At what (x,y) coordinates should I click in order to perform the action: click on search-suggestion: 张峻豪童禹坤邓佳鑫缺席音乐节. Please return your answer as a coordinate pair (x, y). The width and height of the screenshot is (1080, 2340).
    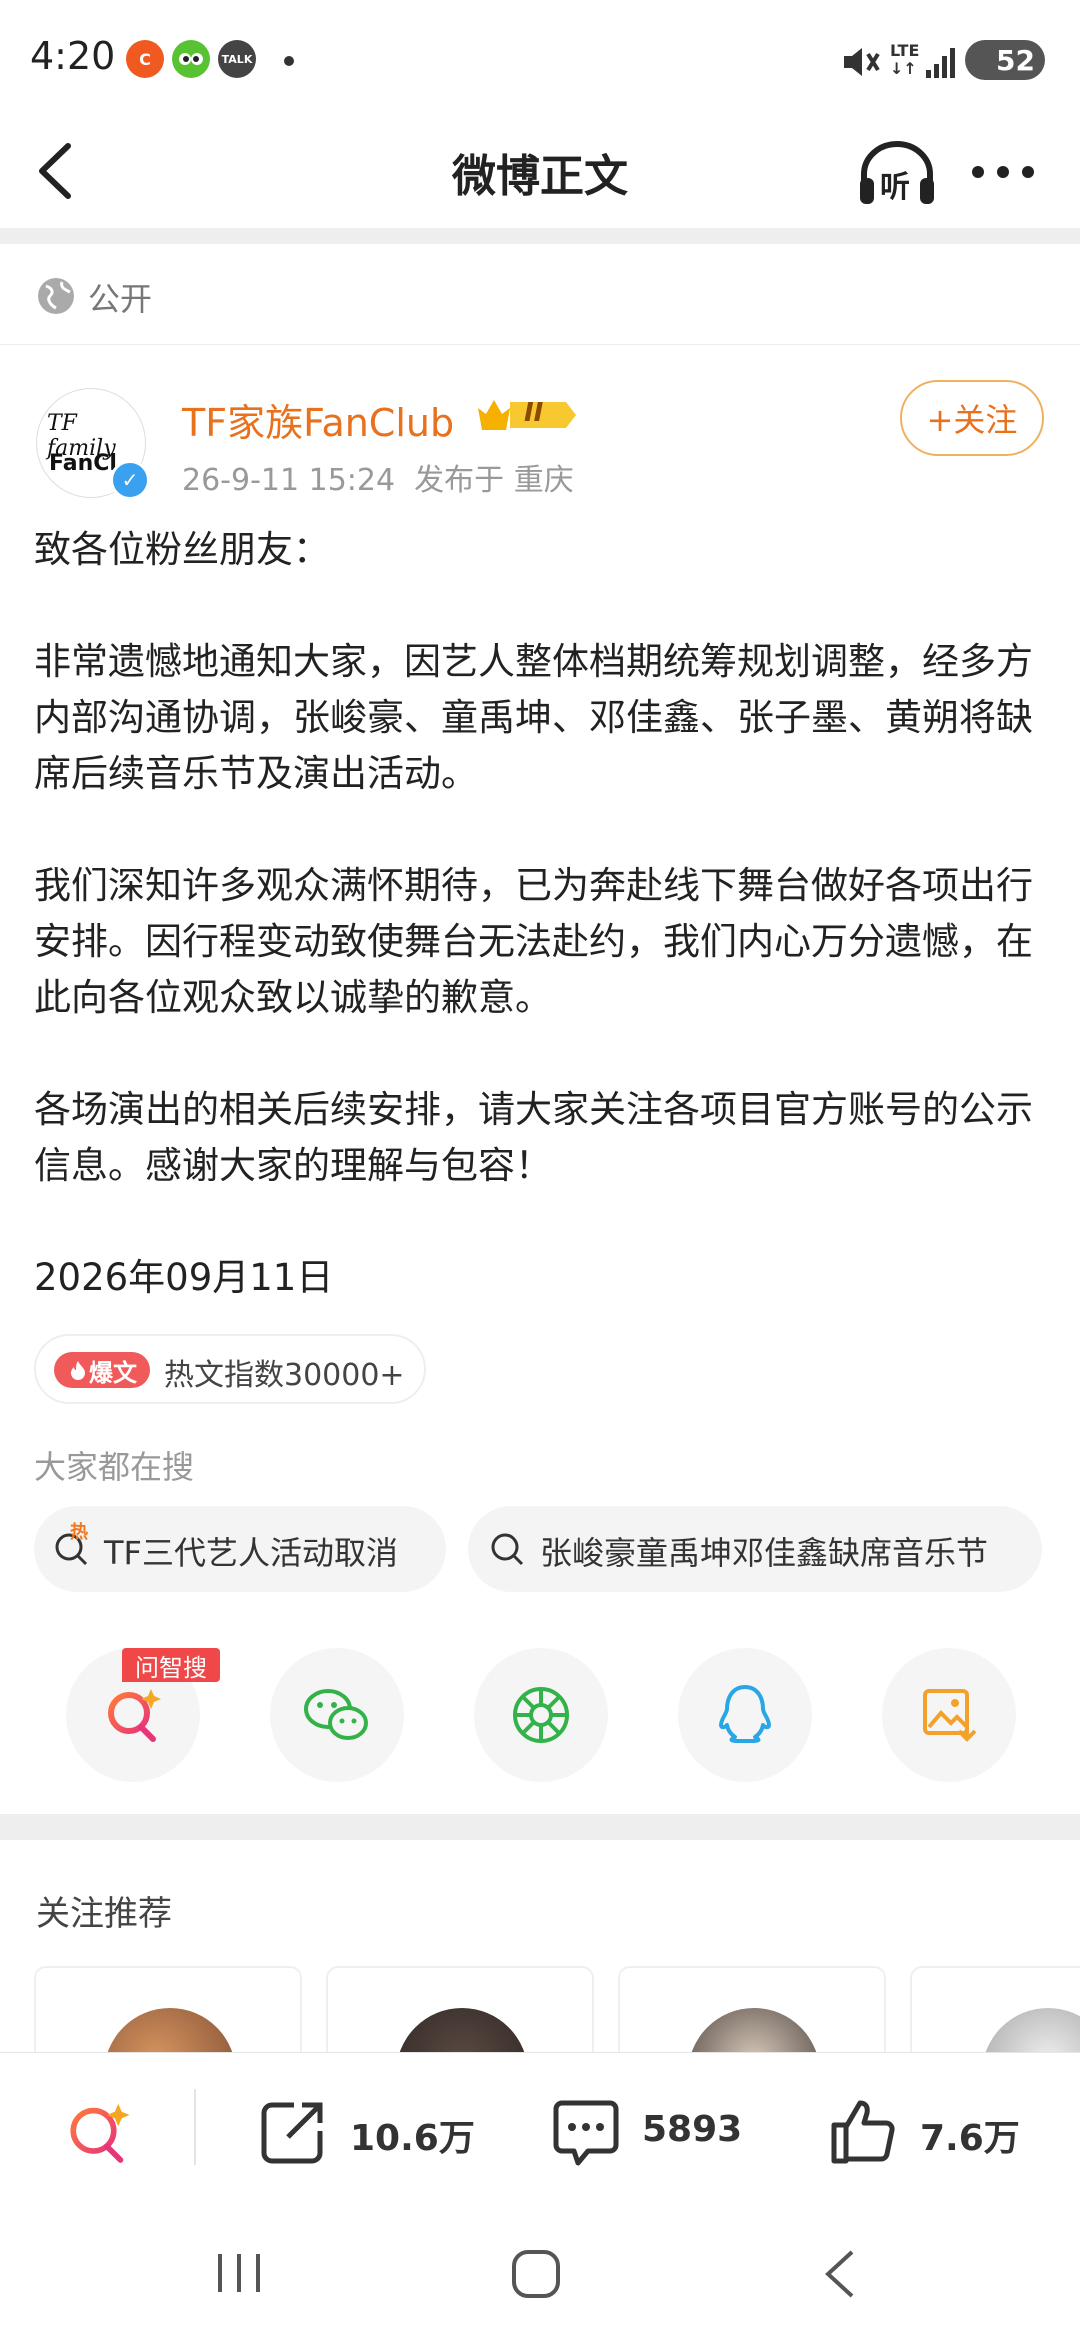
    Looking at the image, I should click on (755, 1549).